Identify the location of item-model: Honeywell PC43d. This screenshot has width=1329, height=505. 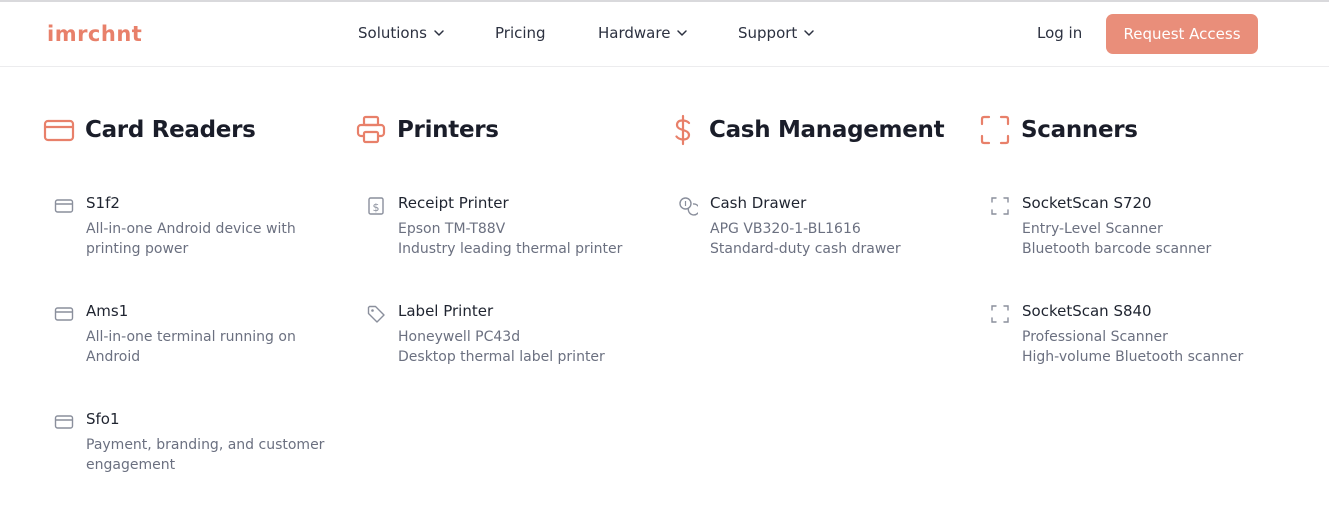
(459, 337).